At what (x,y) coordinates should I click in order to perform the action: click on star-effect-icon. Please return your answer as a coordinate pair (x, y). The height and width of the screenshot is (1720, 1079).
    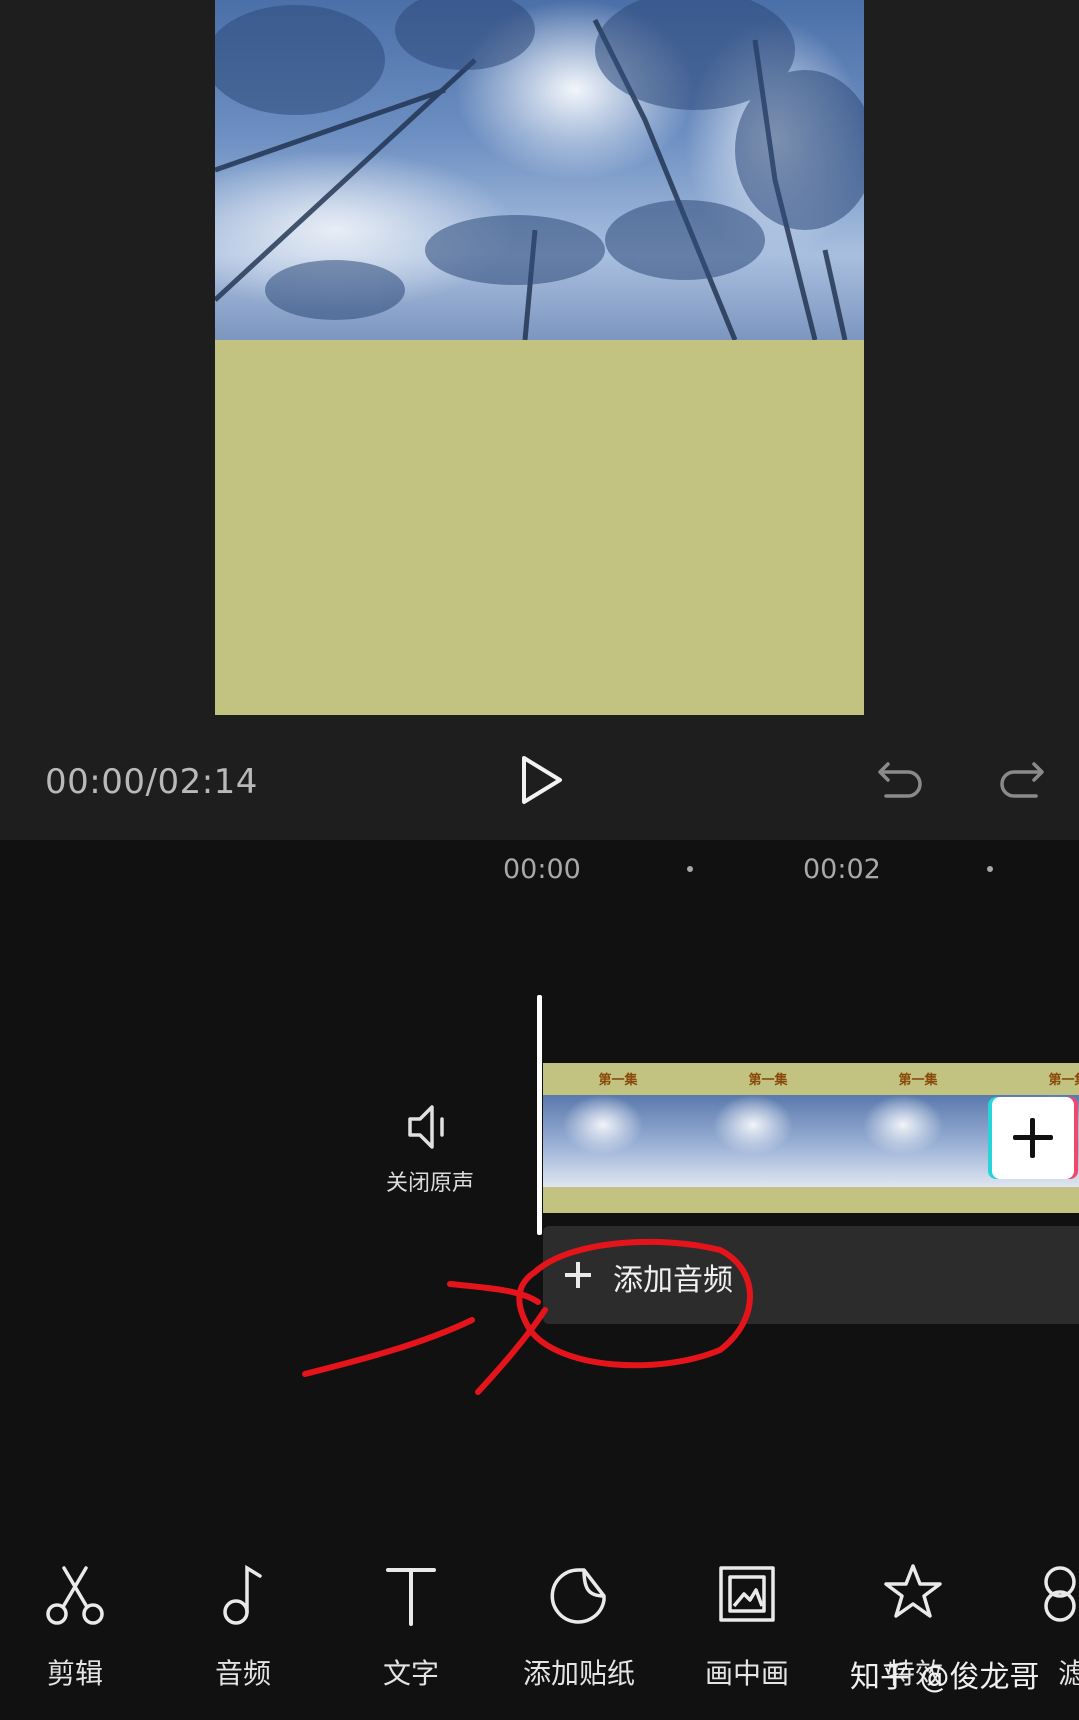
    Looking at the image, I should click on (913, 1591).